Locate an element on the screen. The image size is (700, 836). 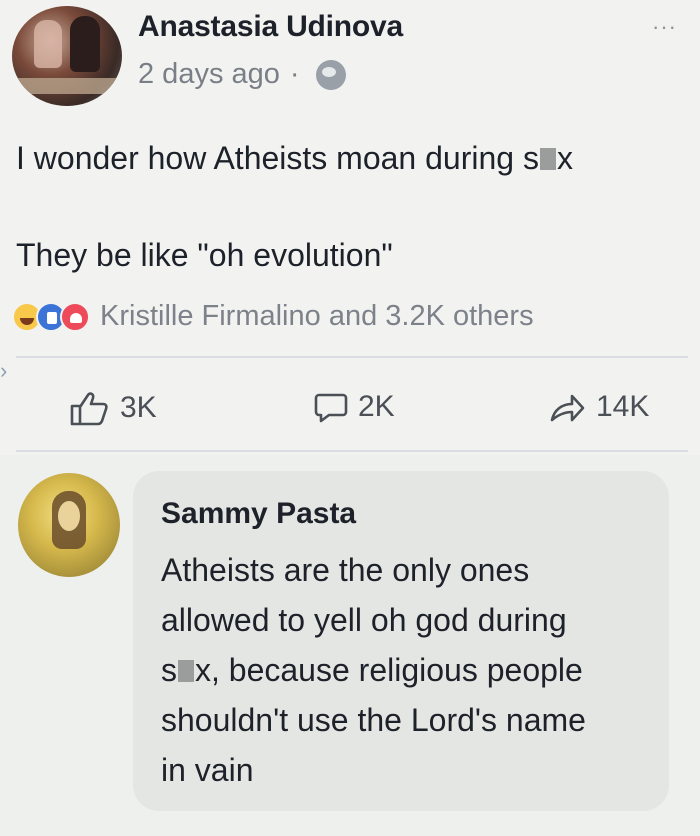
avatar-figure-right is located at coordinates (85, 44).